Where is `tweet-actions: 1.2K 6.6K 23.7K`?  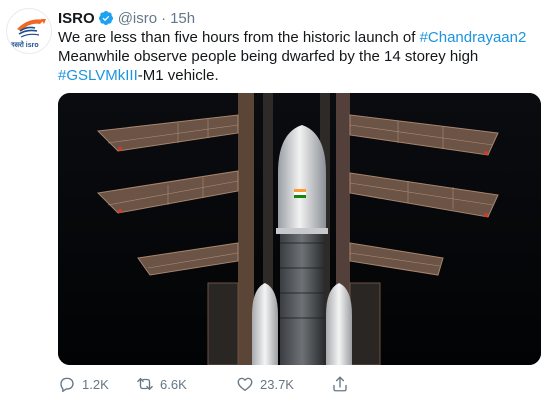
tweet-actions: 1.2K 6.6K 23.7K is located at coordinates (209, 384).